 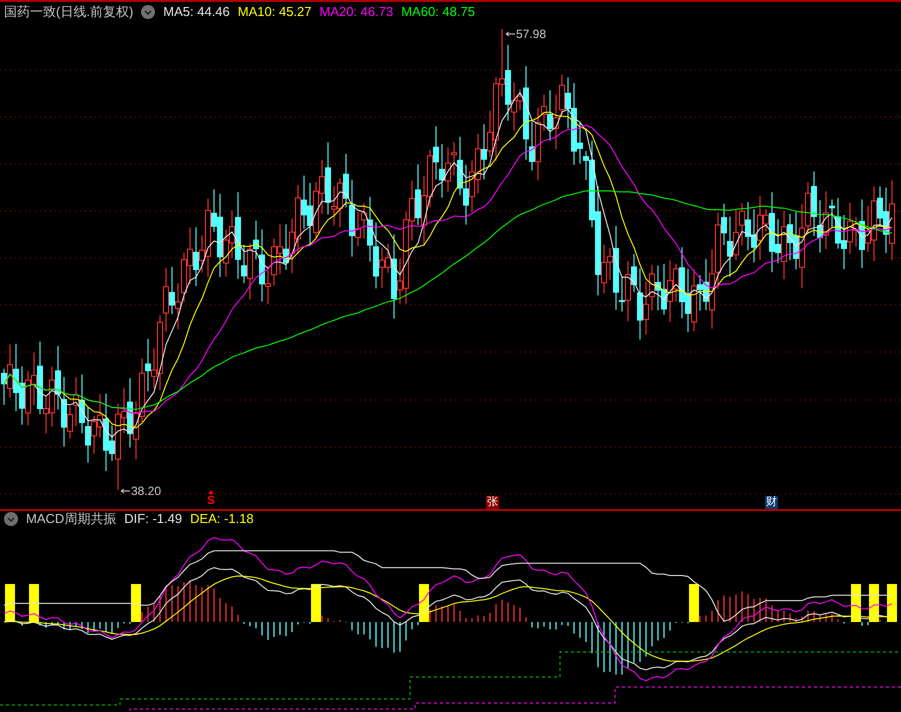 What do you see at coordinates (222, 519) in the screenshot?
I see `indicator-value: DEA: -1.18` at bounding box center [222, 519].